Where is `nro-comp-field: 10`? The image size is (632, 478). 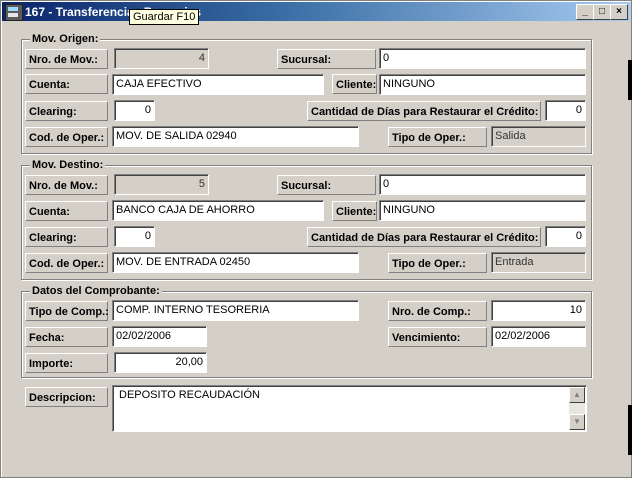 nro-comp-field: 10 is located at coordinates (538, 310).